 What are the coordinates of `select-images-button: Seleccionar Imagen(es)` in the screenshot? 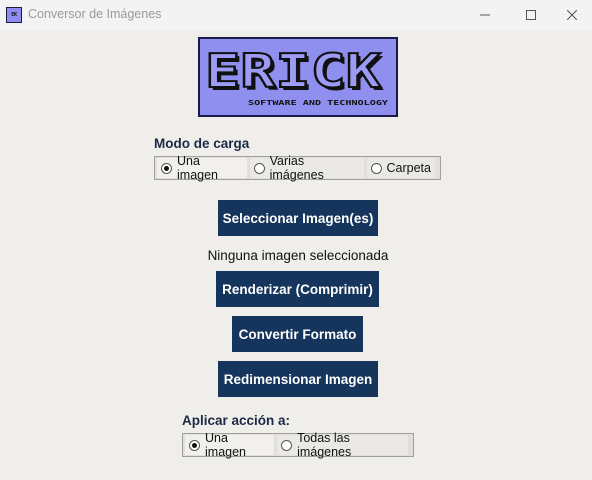 It's located at (298, 218).